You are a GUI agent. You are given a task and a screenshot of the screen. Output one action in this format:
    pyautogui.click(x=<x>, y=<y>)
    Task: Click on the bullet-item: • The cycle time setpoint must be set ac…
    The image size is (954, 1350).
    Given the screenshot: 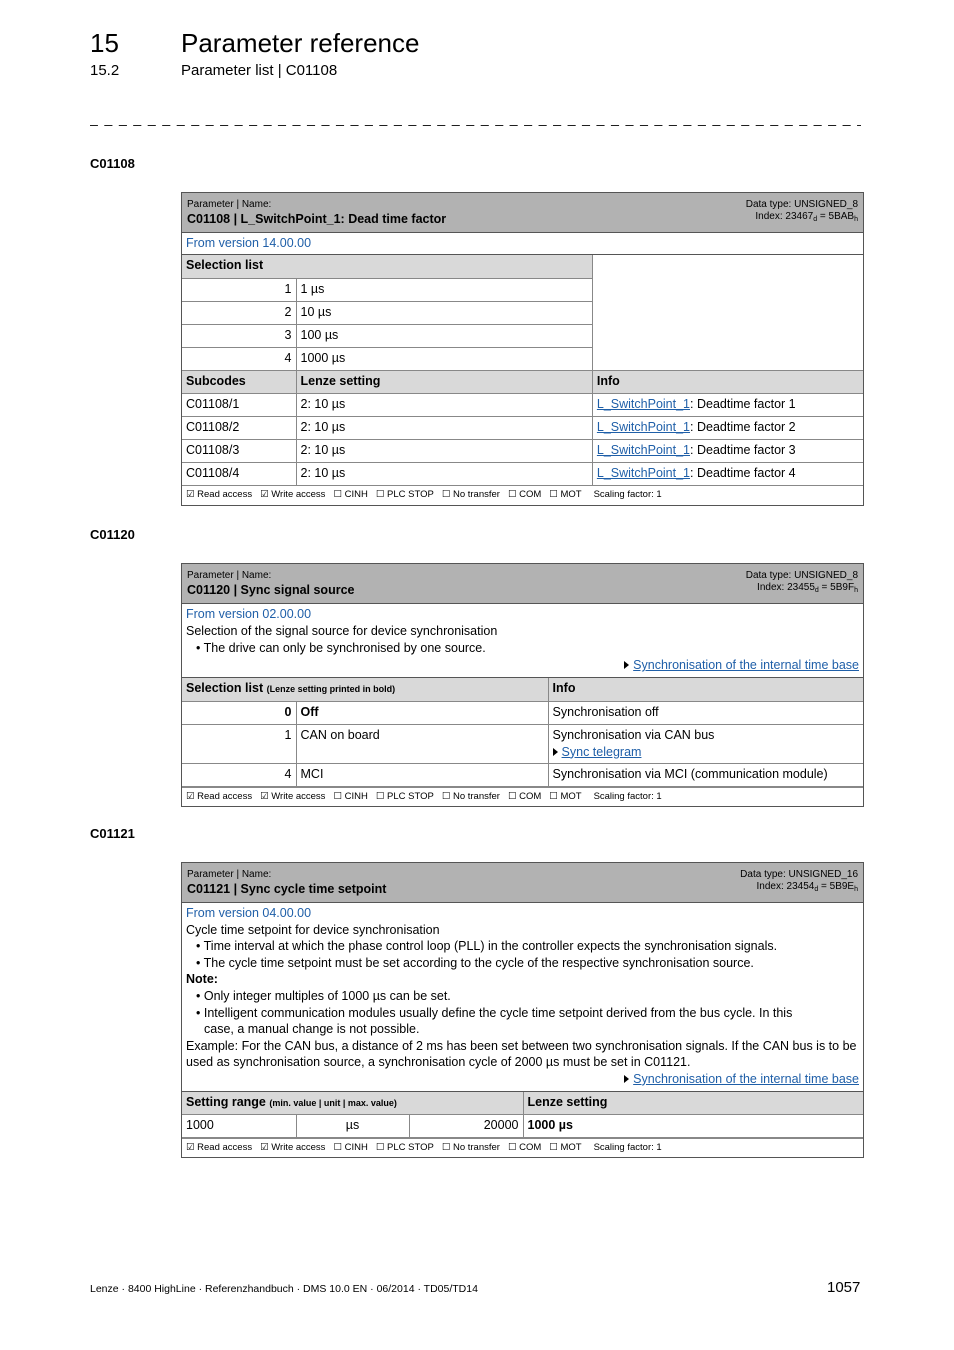 What is the action you would take?
    pyautogui.click(x=475, y=962)
    